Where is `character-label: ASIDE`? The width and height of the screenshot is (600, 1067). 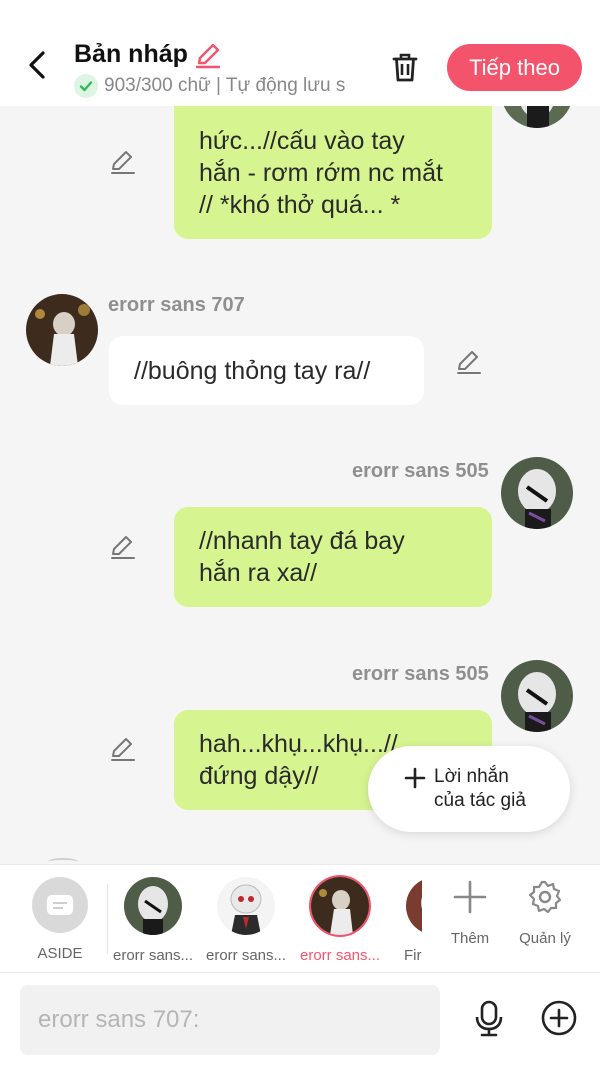 character-label: ASIDE is located at coordinates (60, 953).